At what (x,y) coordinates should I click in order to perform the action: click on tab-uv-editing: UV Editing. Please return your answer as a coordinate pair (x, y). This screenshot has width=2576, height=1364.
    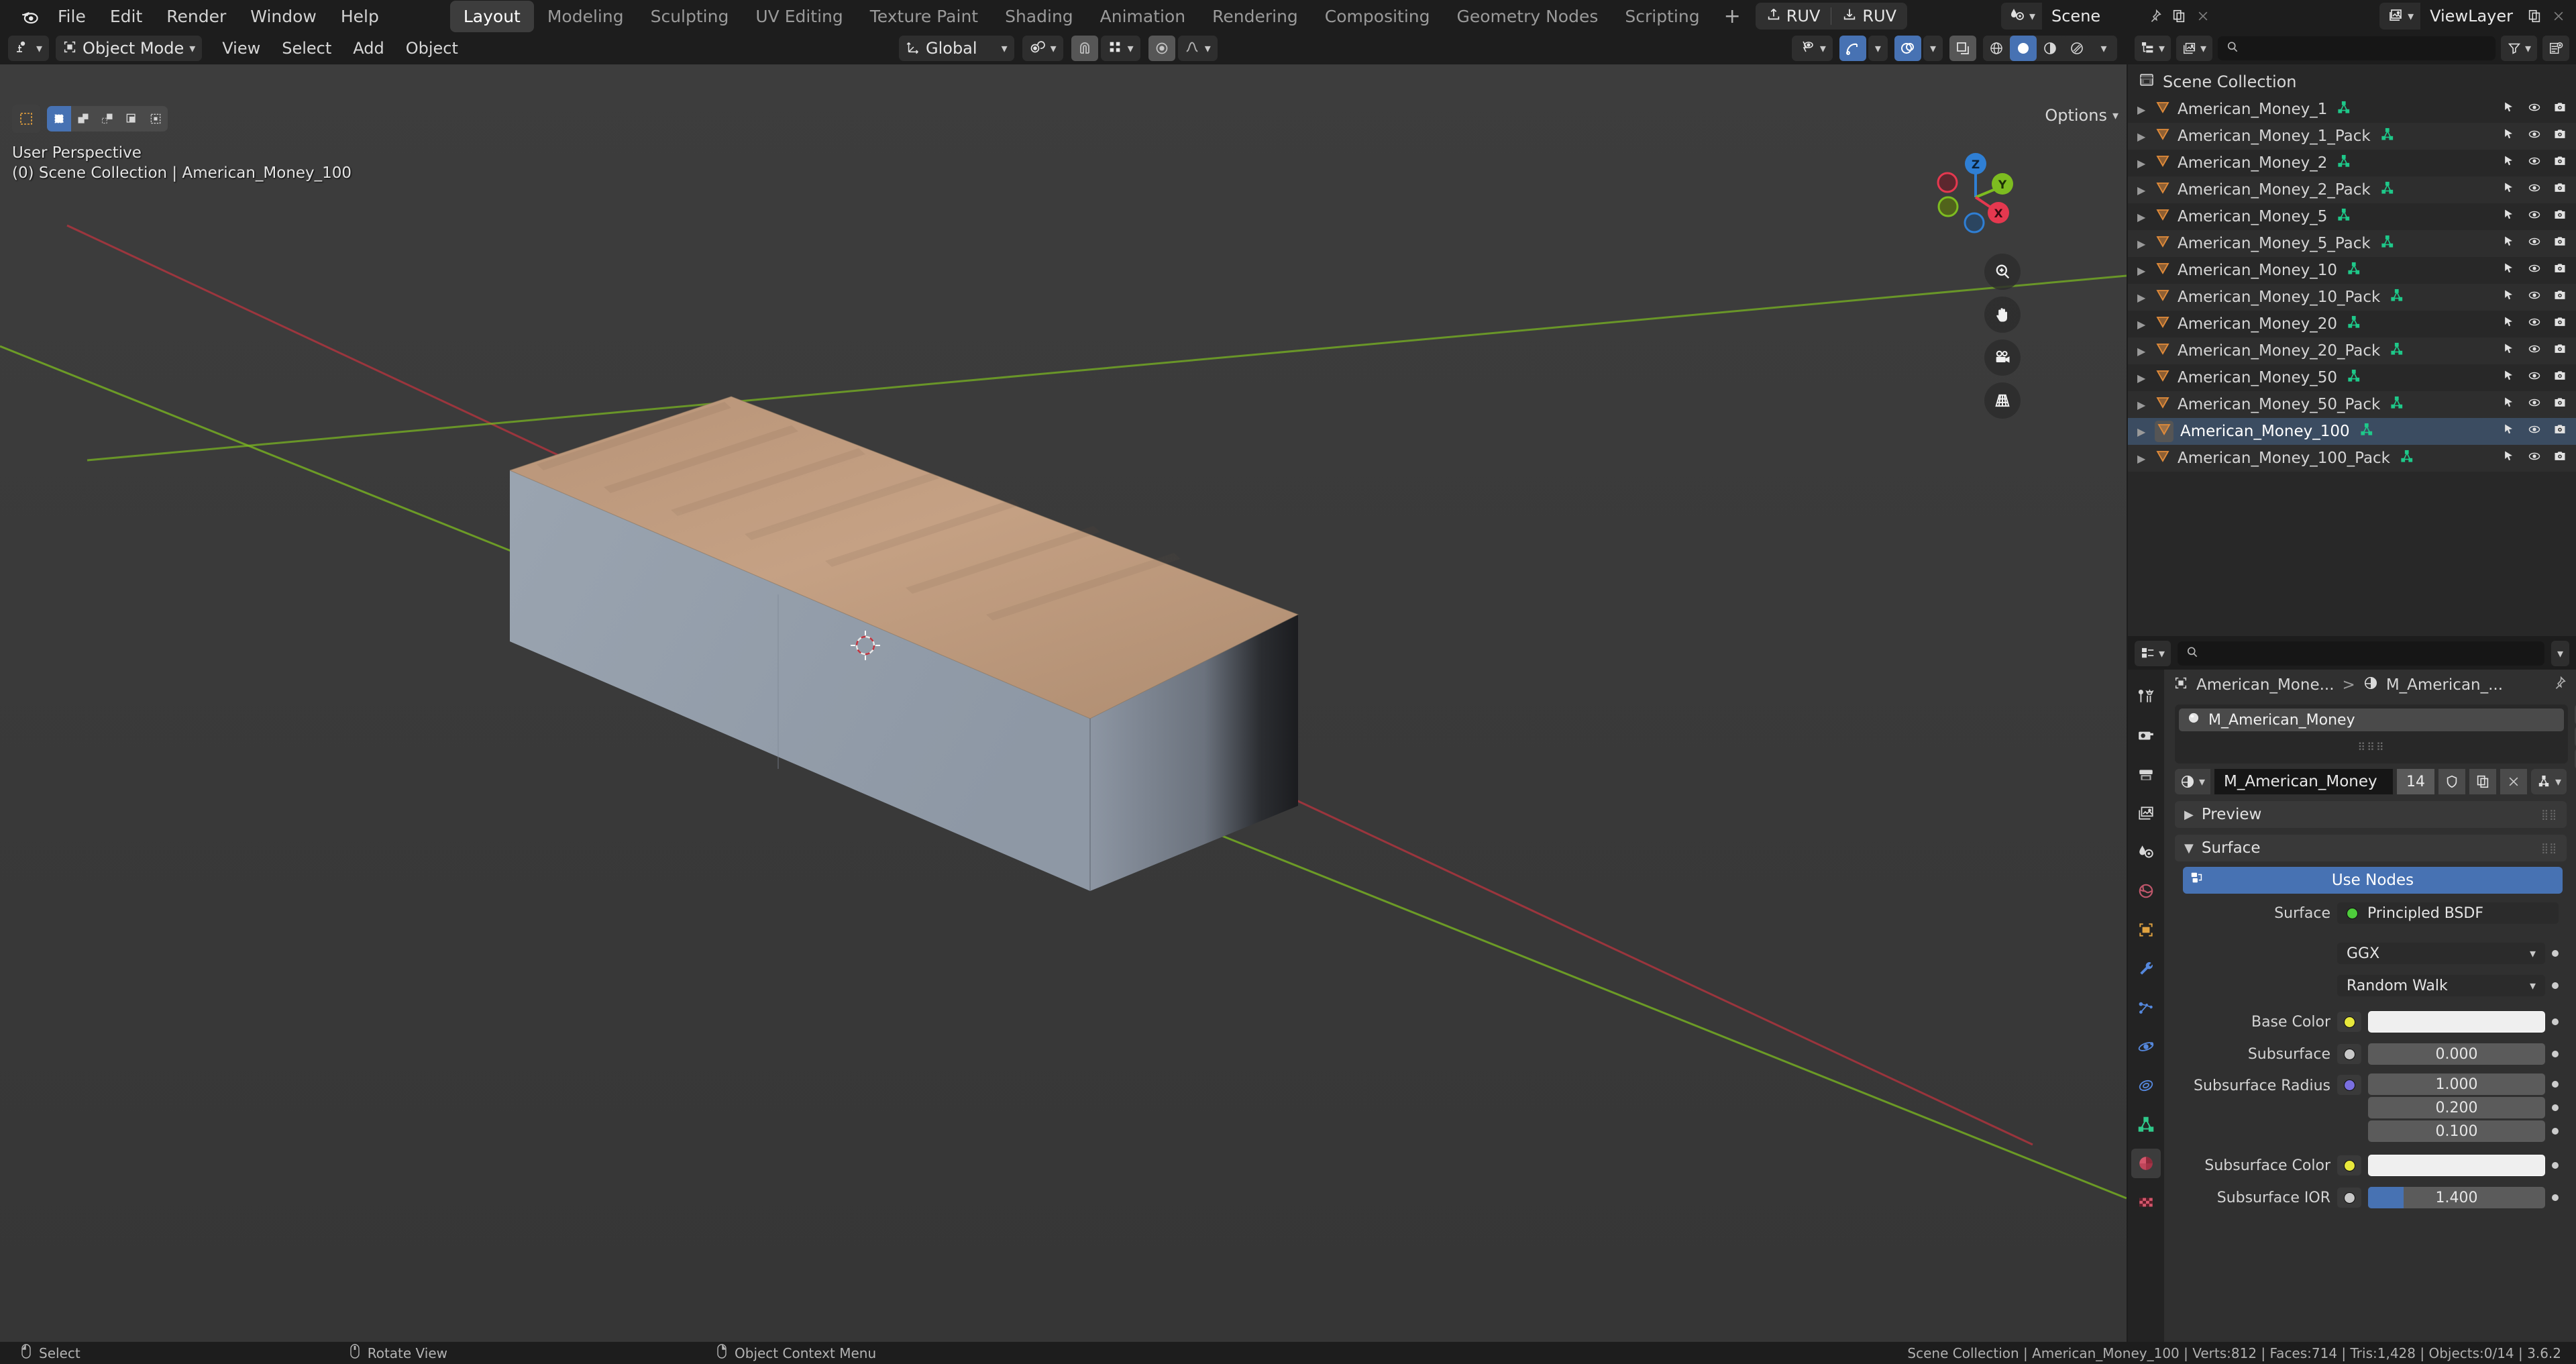
    Looking at the image, I should click on (799, 16).